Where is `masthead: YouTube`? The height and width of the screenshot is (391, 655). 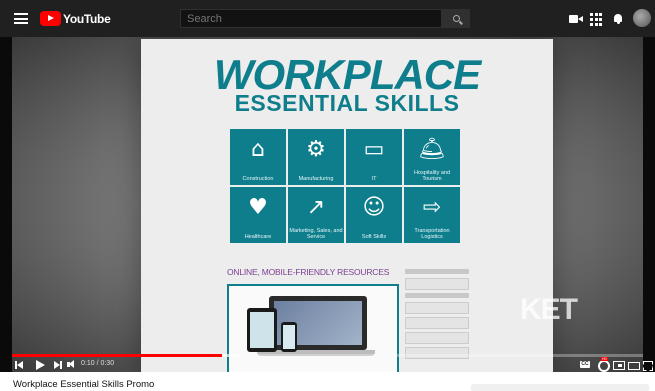
masthead: YouTube is located at coordinates (327, 18).